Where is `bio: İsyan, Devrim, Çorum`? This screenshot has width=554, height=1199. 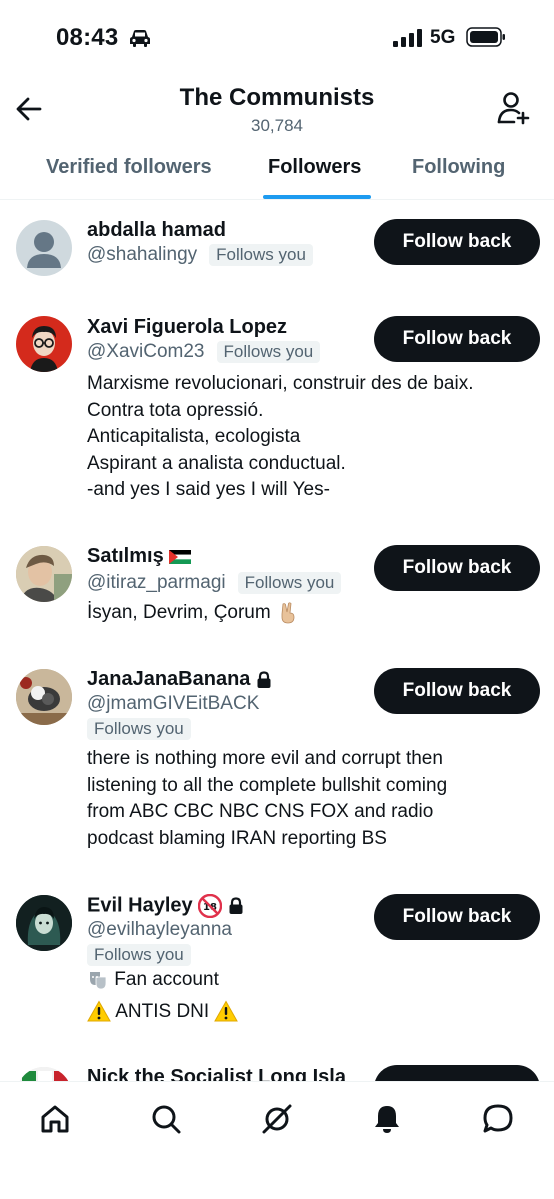
bio: İsyan, Devrim, Çorum is located at coordinates (307, 613).